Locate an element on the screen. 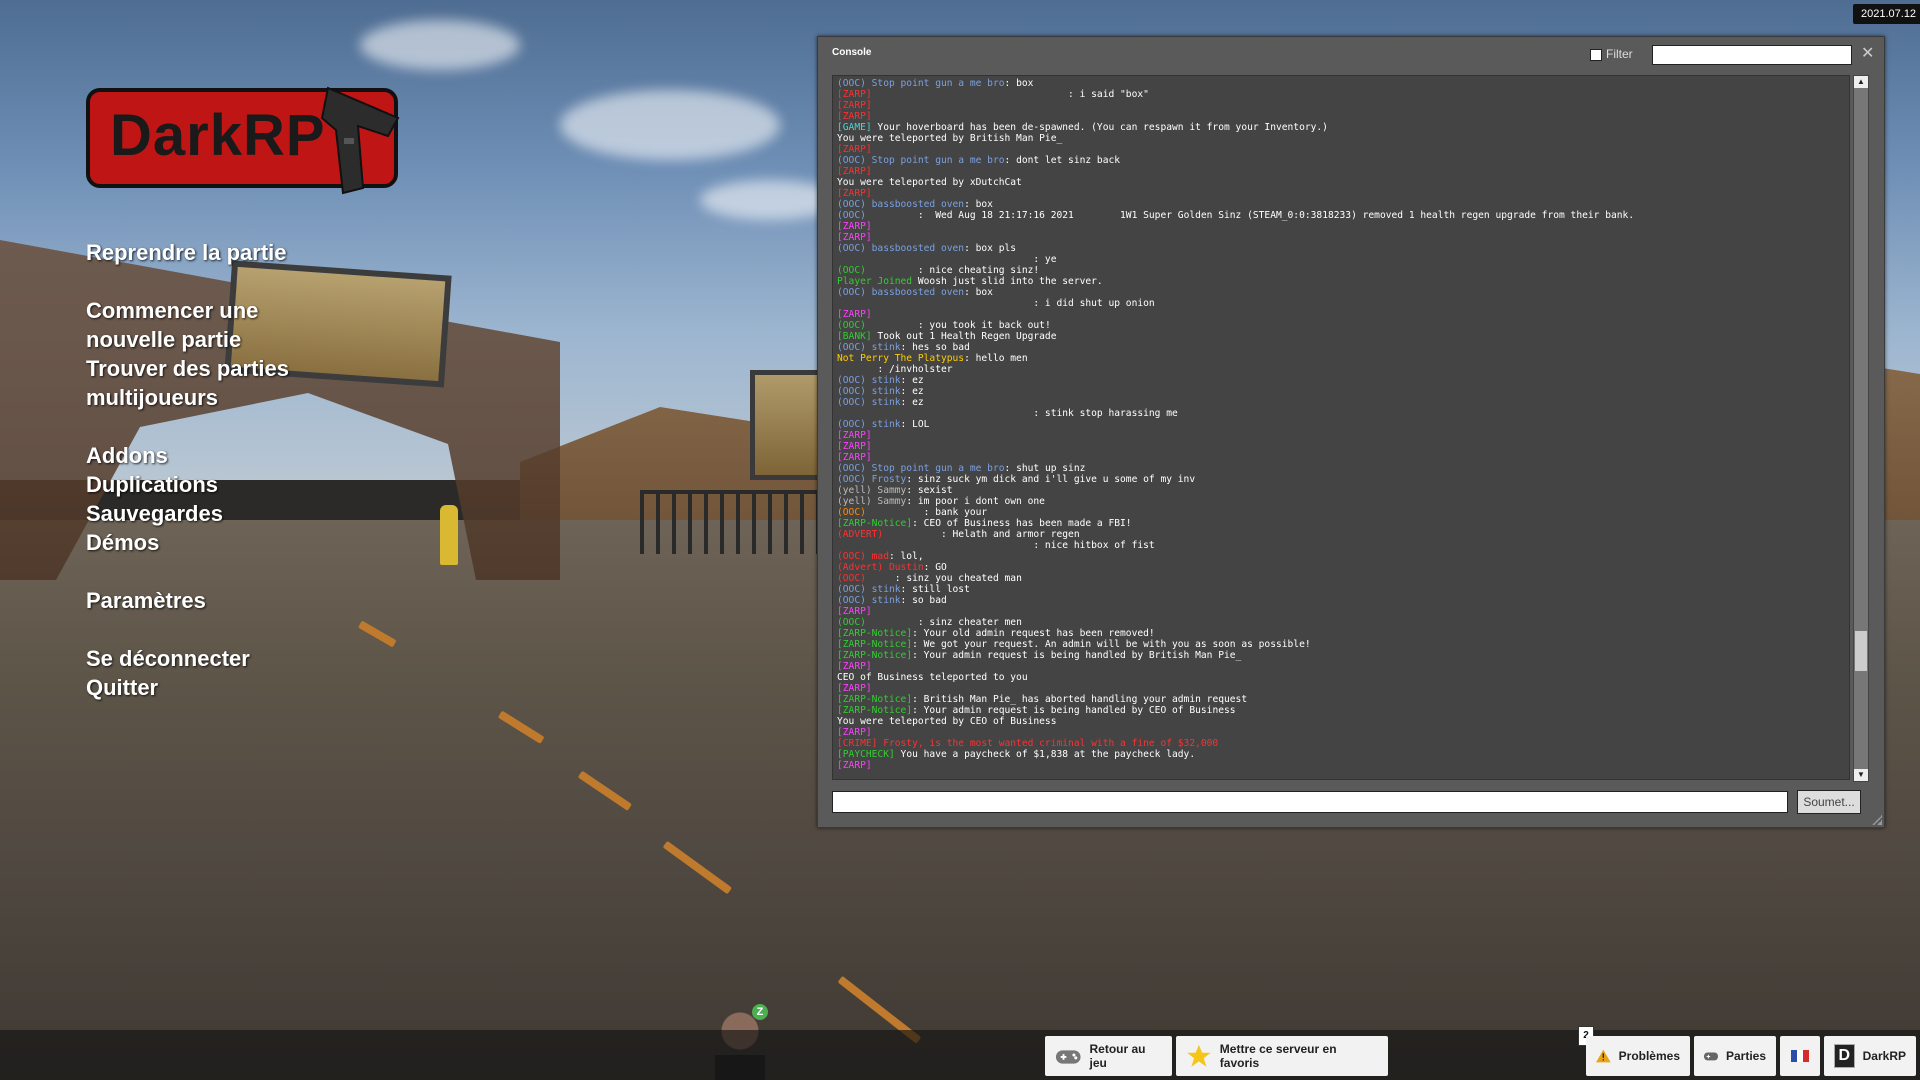  language-button is located at coordinates (1800, 1056).